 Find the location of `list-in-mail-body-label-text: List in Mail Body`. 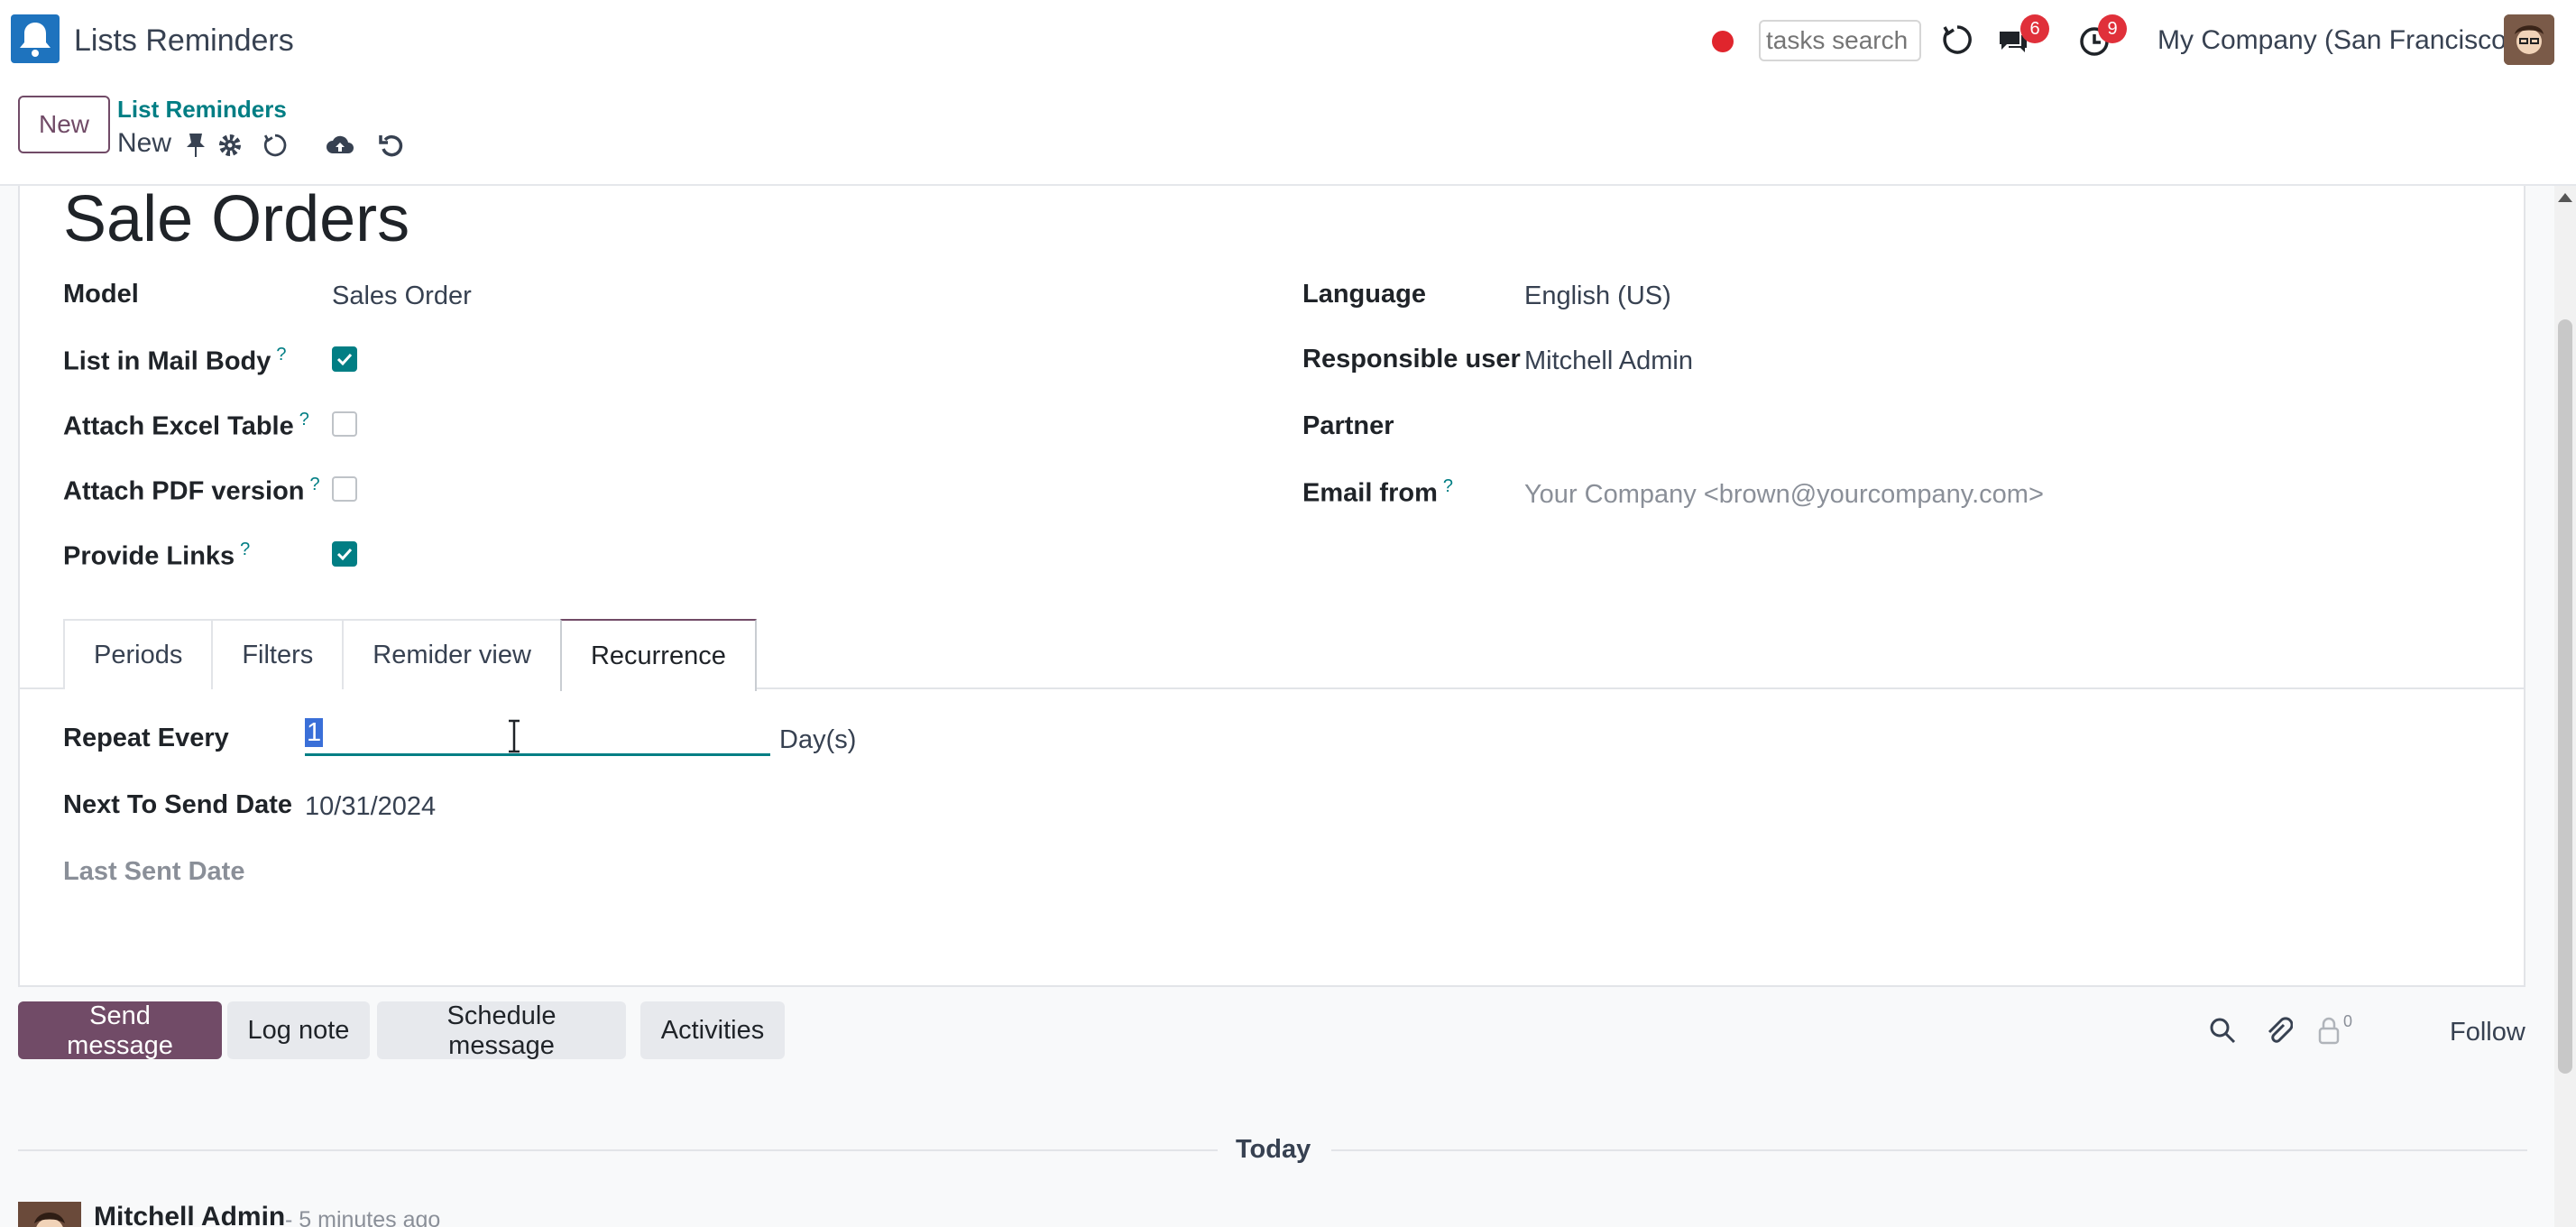

list-in-mail-body-label-text: List in Mail Body is located at coordinates (167, 361).